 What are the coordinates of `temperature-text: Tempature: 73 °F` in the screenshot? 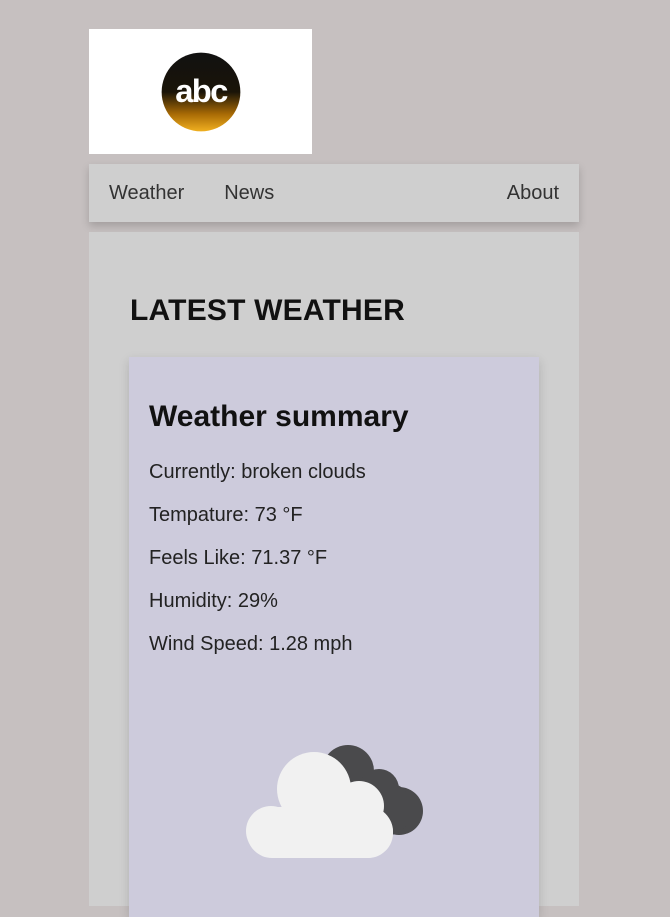 It's located at (226, 515).